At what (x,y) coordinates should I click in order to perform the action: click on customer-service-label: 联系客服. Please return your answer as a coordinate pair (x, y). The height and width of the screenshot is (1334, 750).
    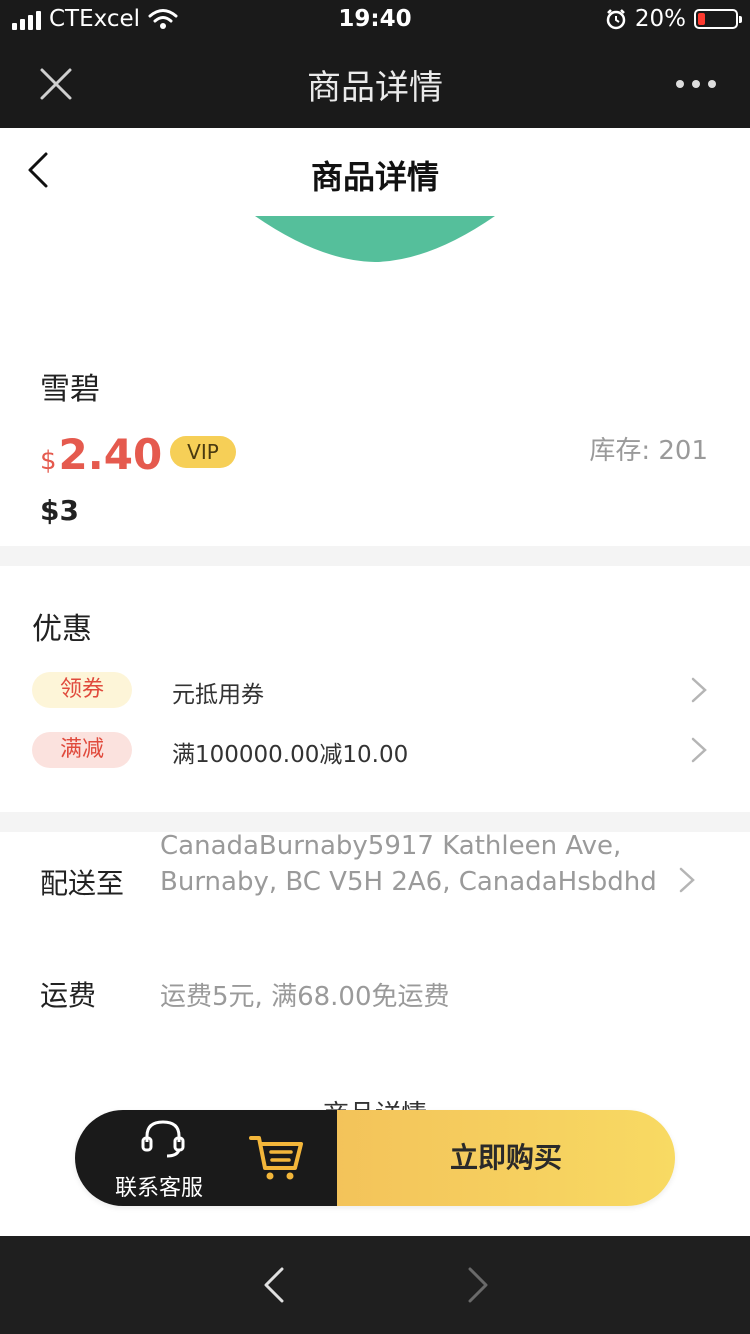
    Looking at the image, I should click on (159, 1188).